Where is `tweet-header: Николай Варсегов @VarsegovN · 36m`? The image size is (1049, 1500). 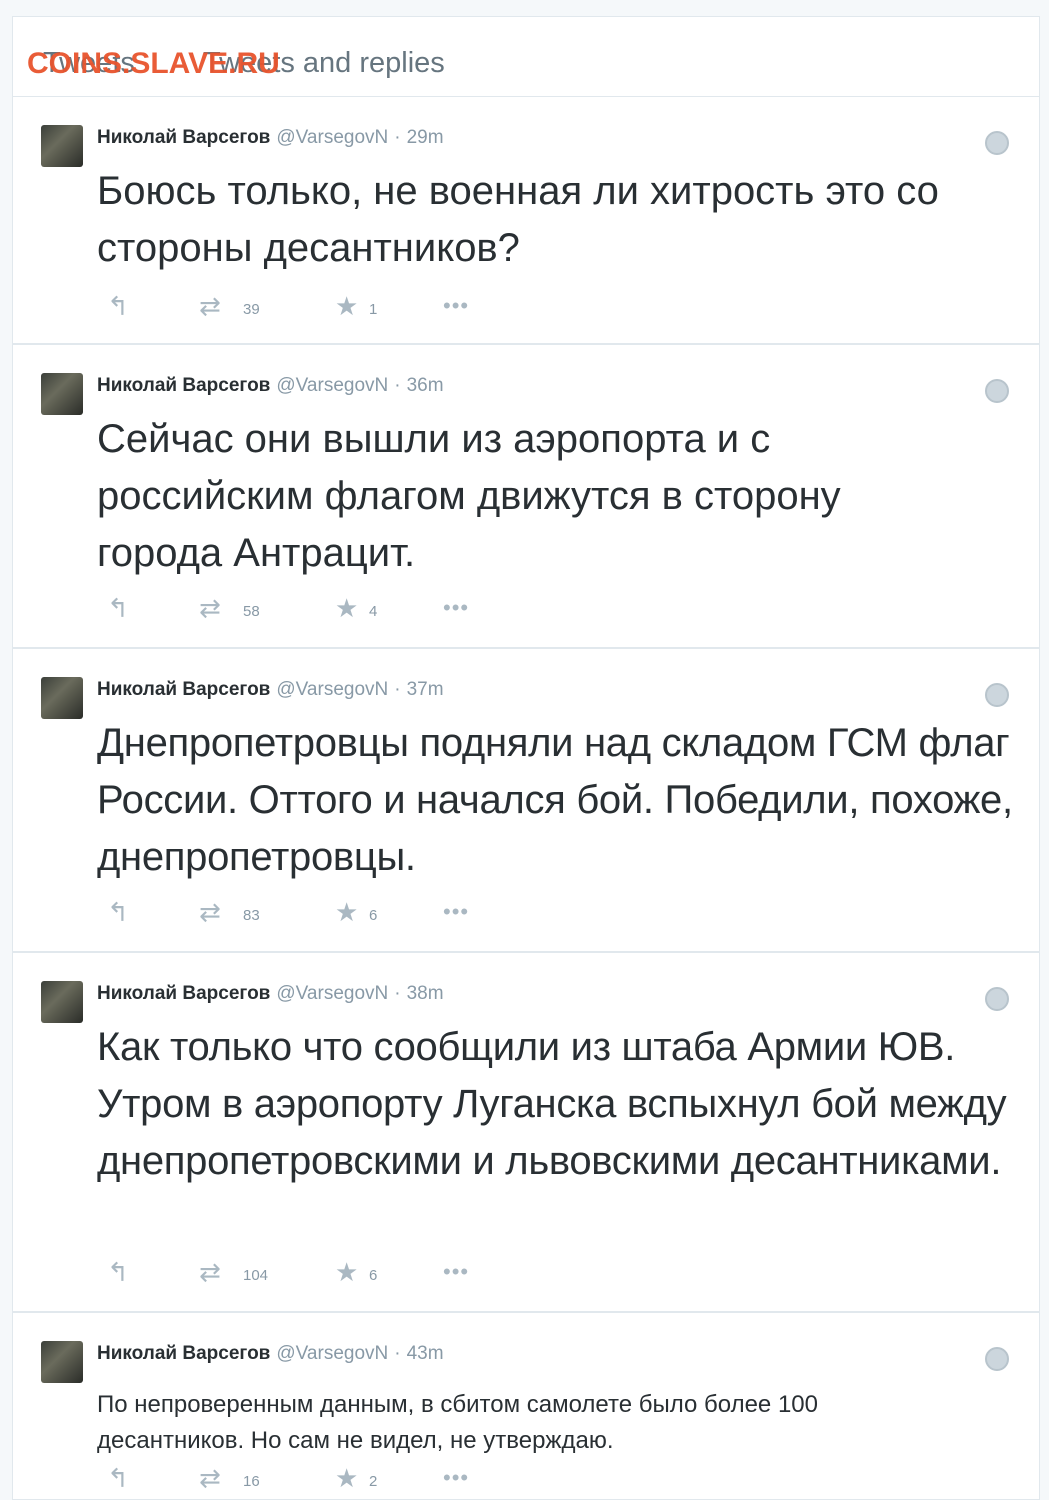
tweet-header: Николай Варсегов @VarsegovN · 36m is located at coordinates (270, 386).